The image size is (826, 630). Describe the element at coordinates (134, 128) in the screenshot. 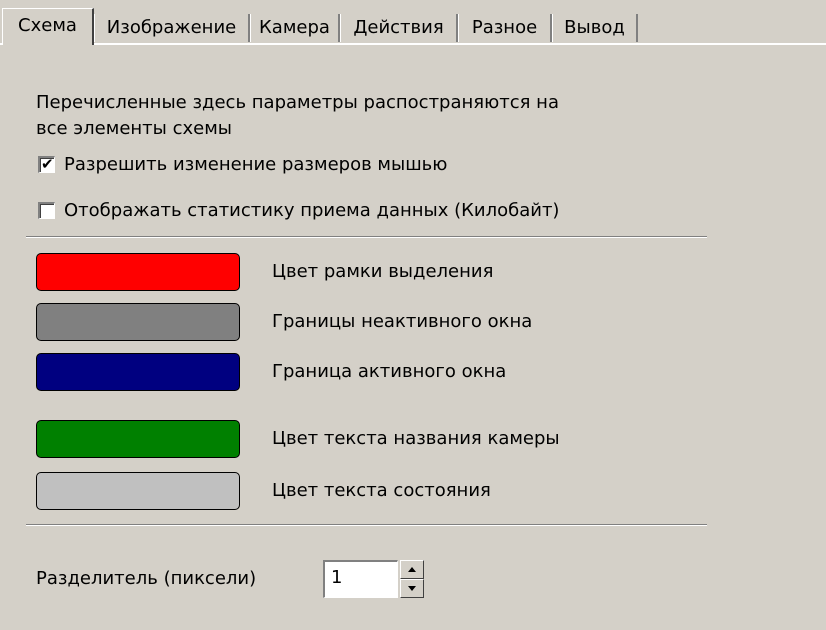

I see `description-line-2: все элементы схемы` at that location.